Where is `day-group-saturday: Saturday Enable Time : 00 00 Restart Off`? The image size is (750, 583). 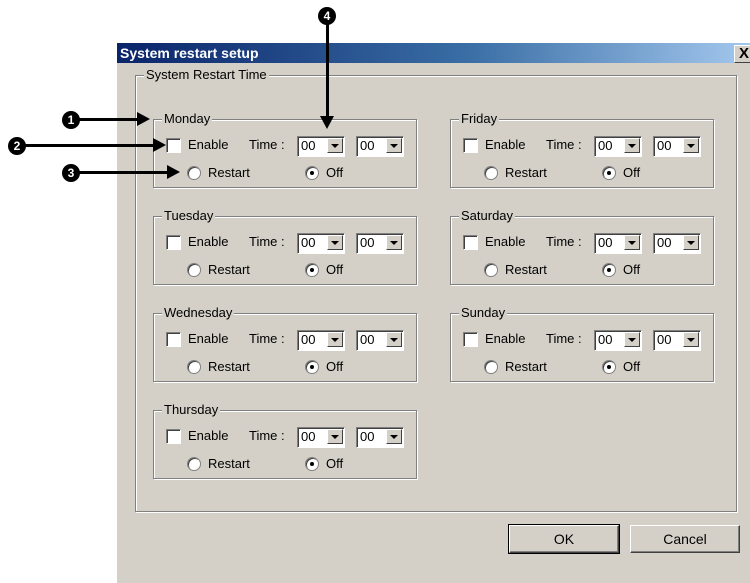 day-group-saturday: Saturday Enable Time : 00 00 Restart Off is located at coordinates (582, 246).